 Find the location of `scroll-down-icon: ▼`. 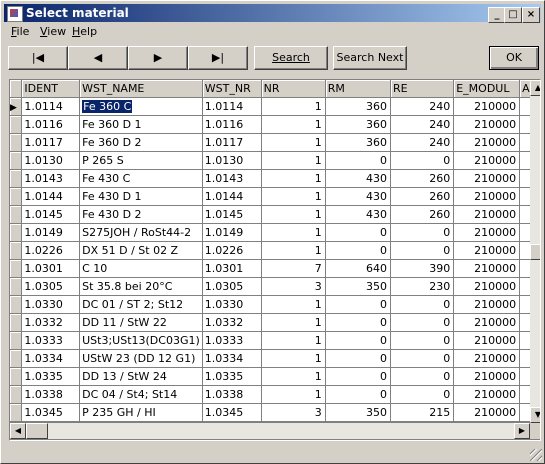

scroll-down-icon: ▼ is located at coordinates (535, 415).